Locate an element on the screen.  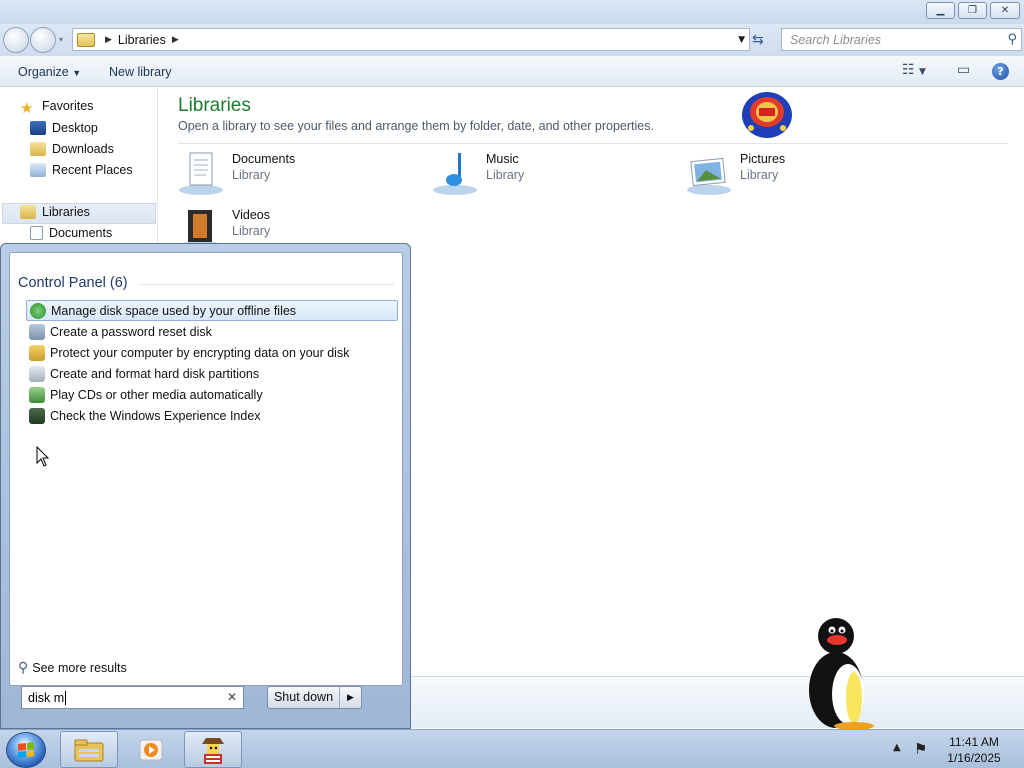
nav-recent-places: Recent Places is located at coordinates (81, 170).